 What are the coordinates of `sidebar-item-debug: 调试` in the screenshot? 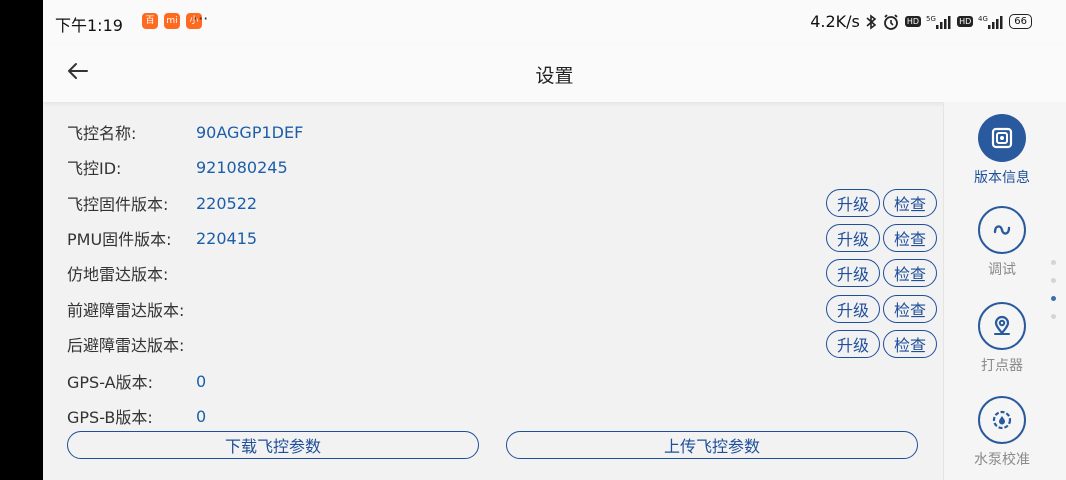 It's located at (1002, 242).